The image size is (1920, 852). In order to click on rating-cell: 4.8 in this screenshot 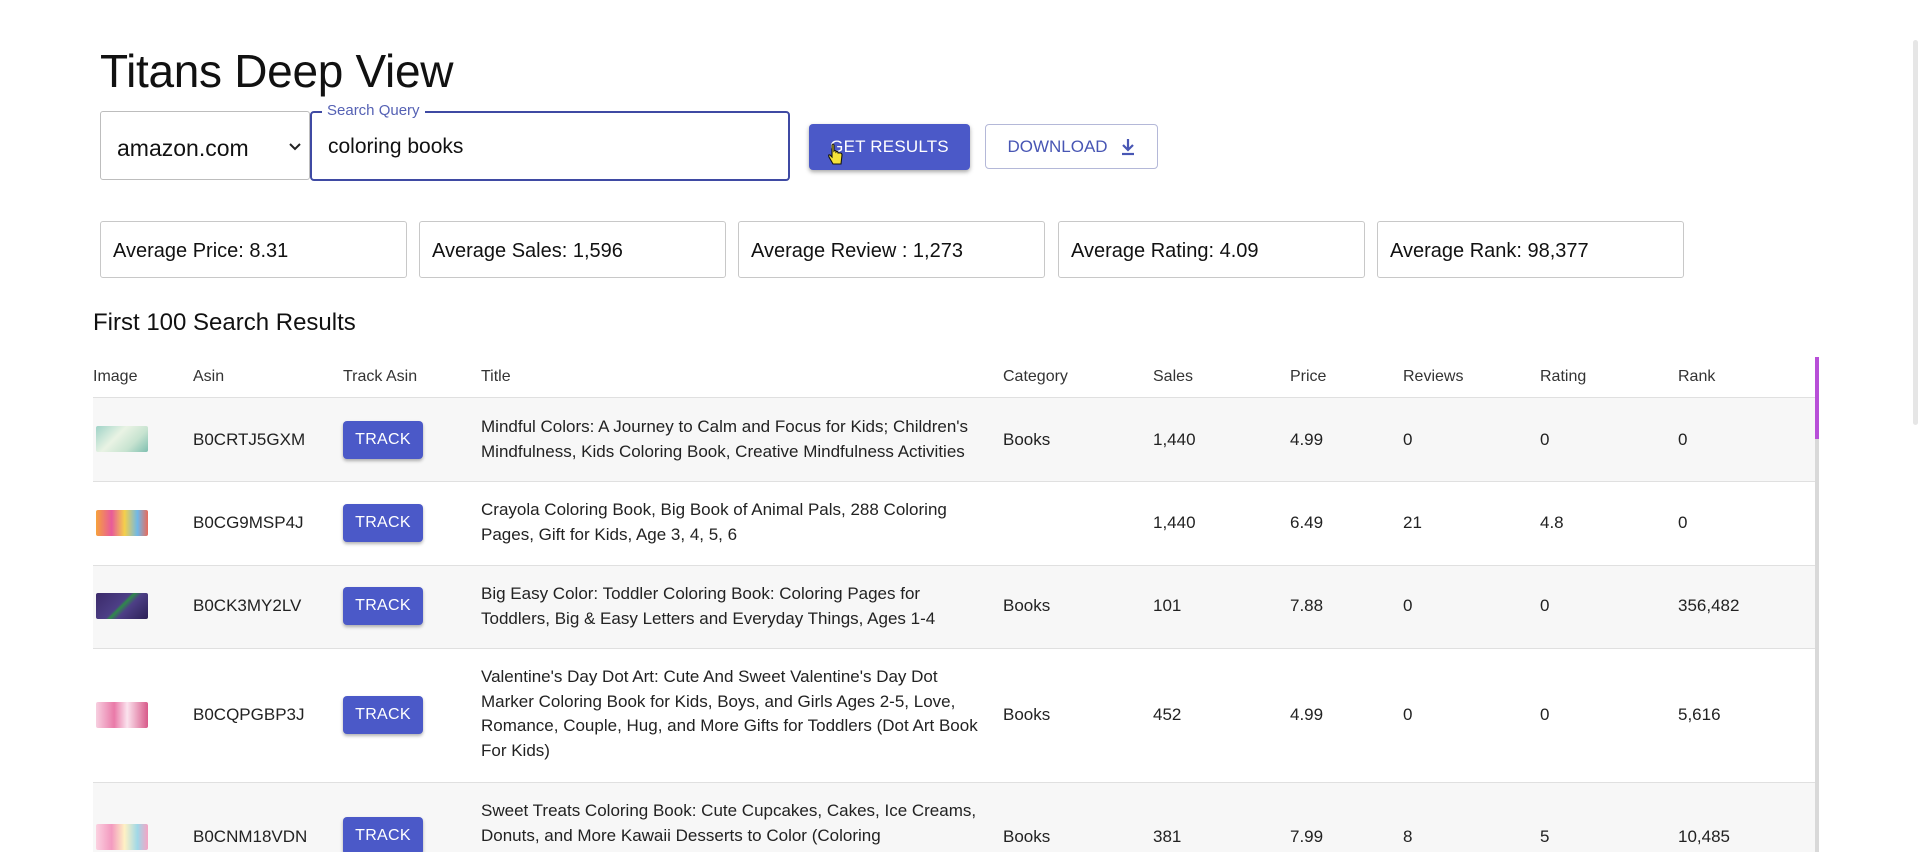, I will do `click(1552, 522)`.